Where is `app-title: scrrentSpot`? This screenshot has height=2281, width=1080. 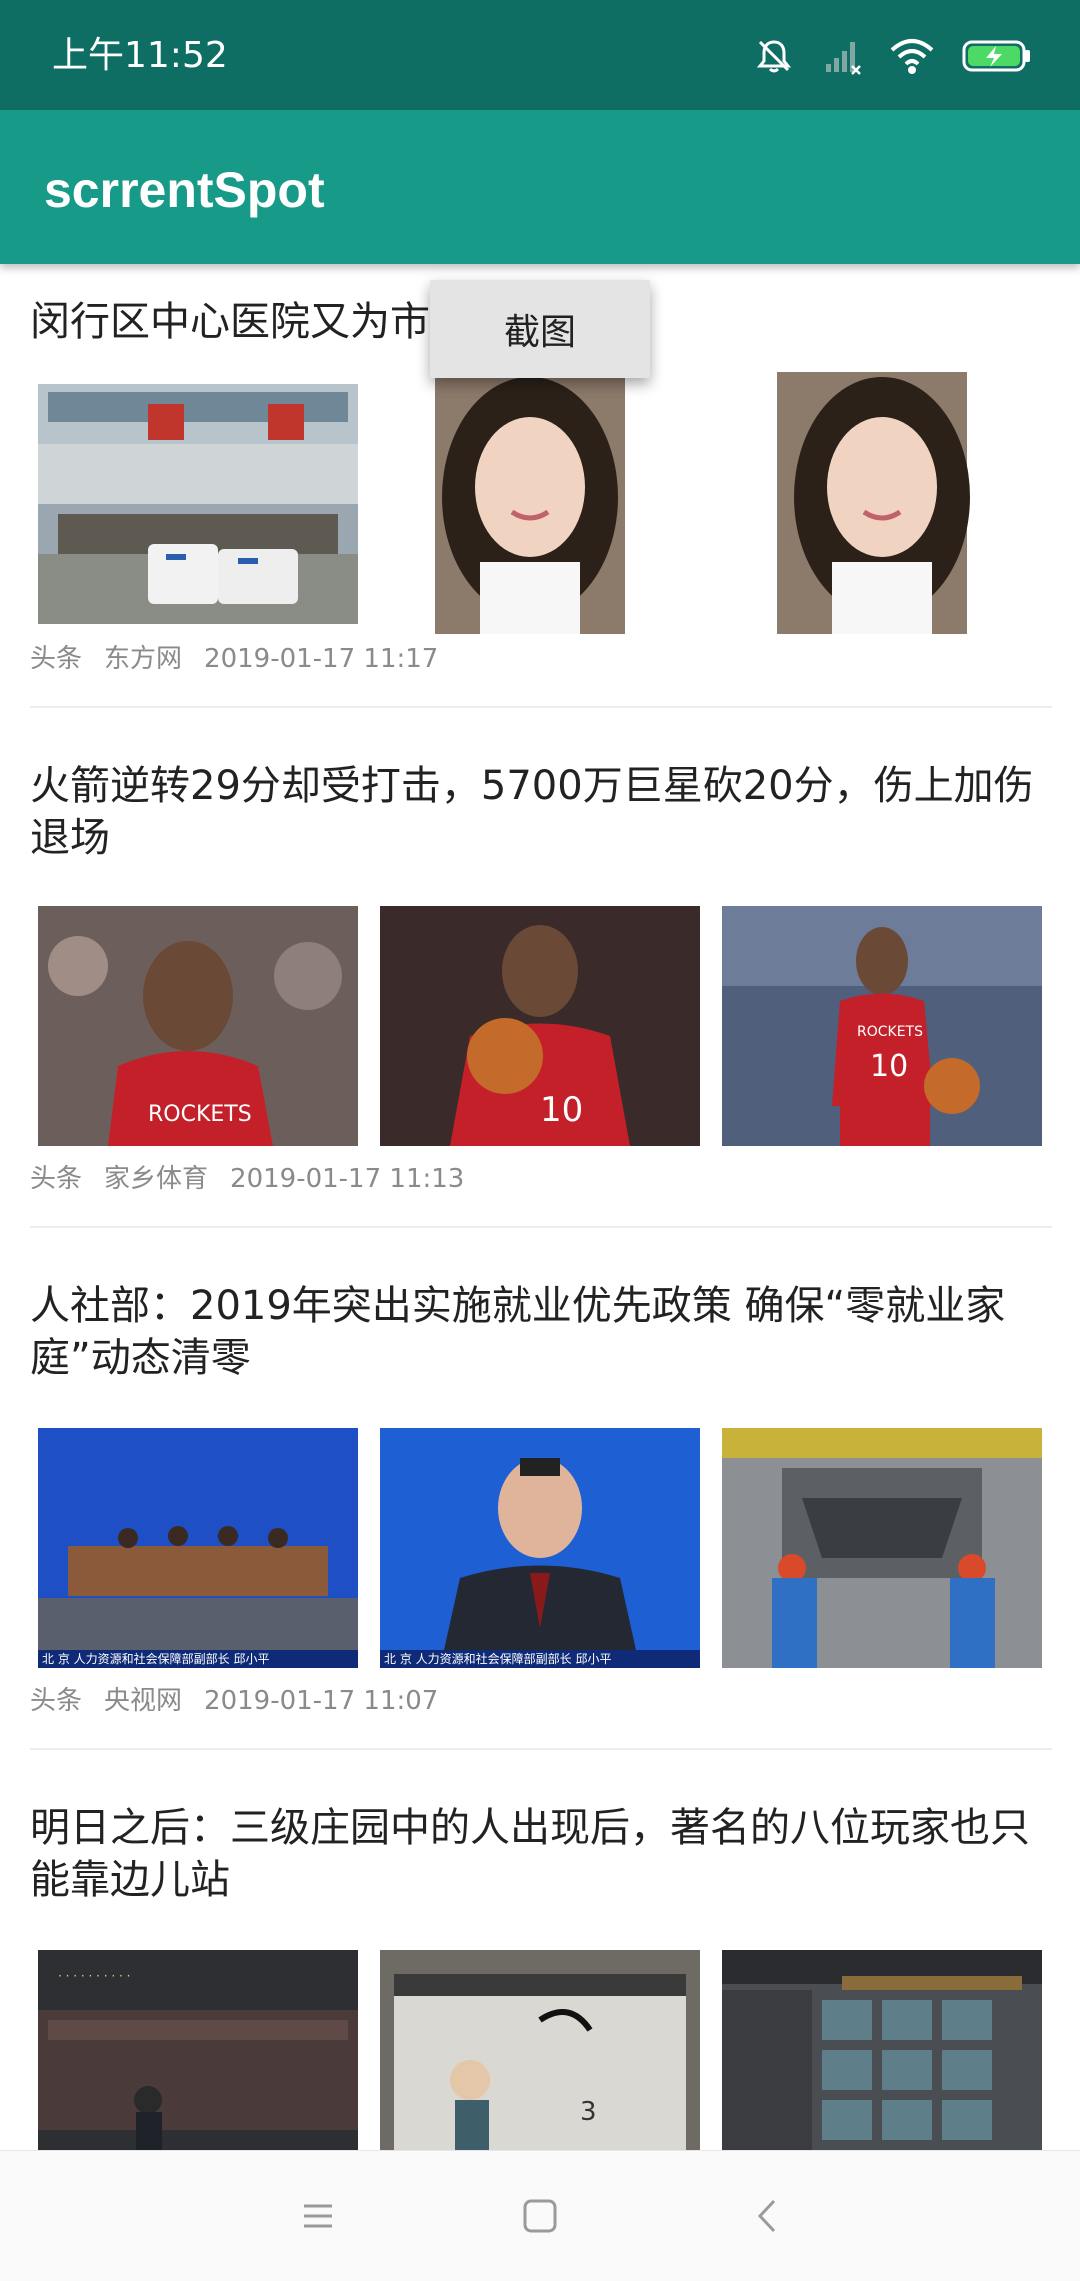
app-title: scrrentSpot is located at coordinates (184, 190).